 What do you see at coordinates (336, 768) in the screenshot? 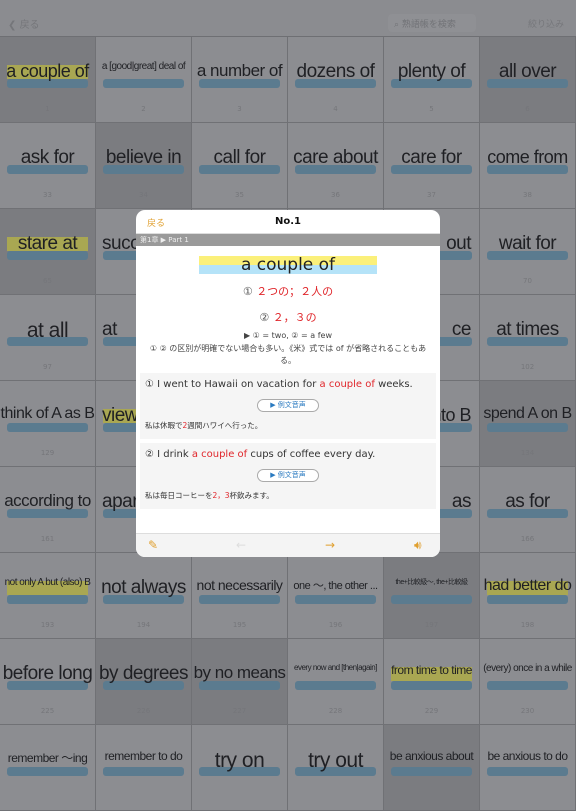
I see `phrase-cell: try out` at bounding box center [336, 768].